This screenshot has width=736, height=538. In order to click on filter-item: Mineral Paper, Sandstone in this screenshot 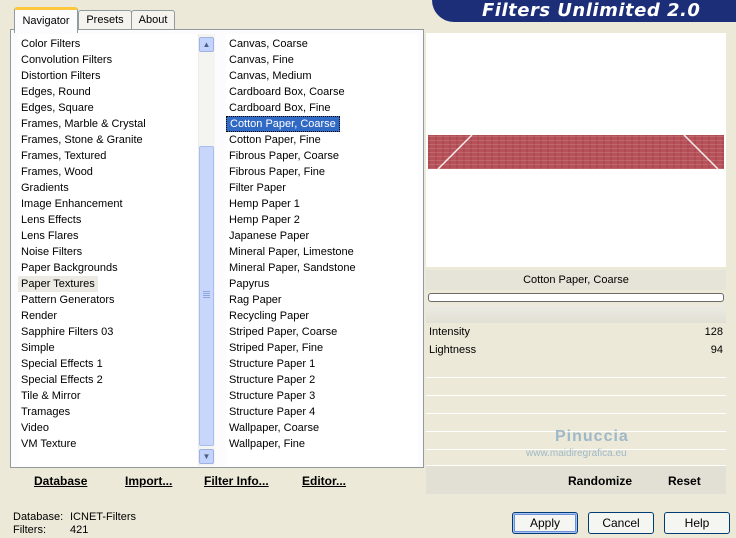, I will do `click(292, 268)`.